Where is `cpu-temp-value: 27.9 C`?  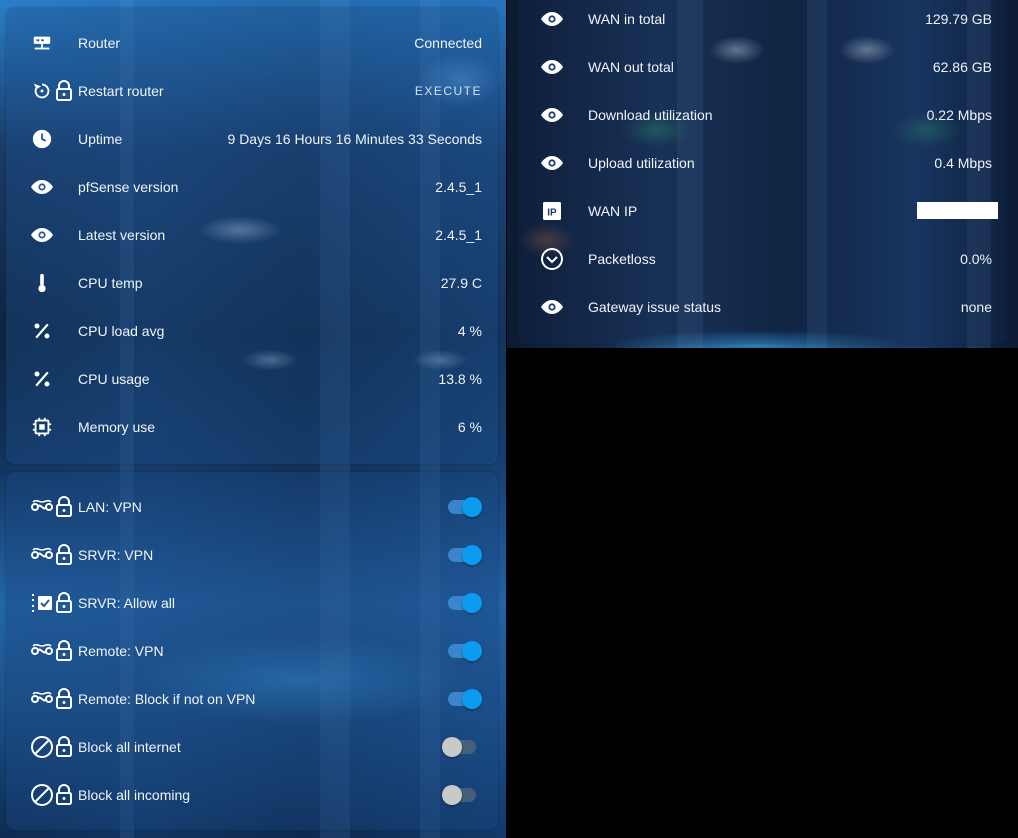
cpu-temp-value: 27.9 C is located at coordinates (461, 283).